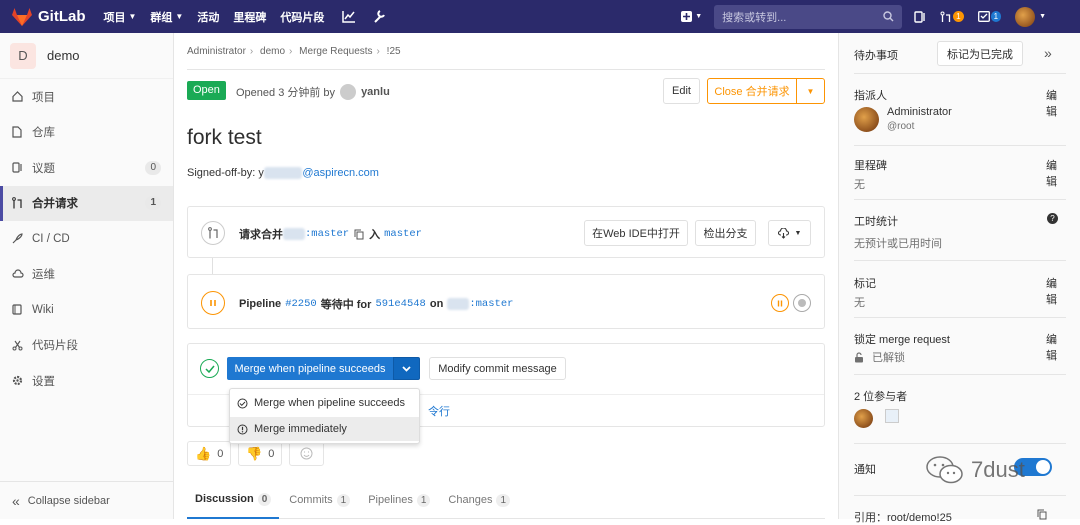 The width and height of the screenshot is (1080, 525). I want to click on checkout-branch-button: 检出分支, so click(725, 233).